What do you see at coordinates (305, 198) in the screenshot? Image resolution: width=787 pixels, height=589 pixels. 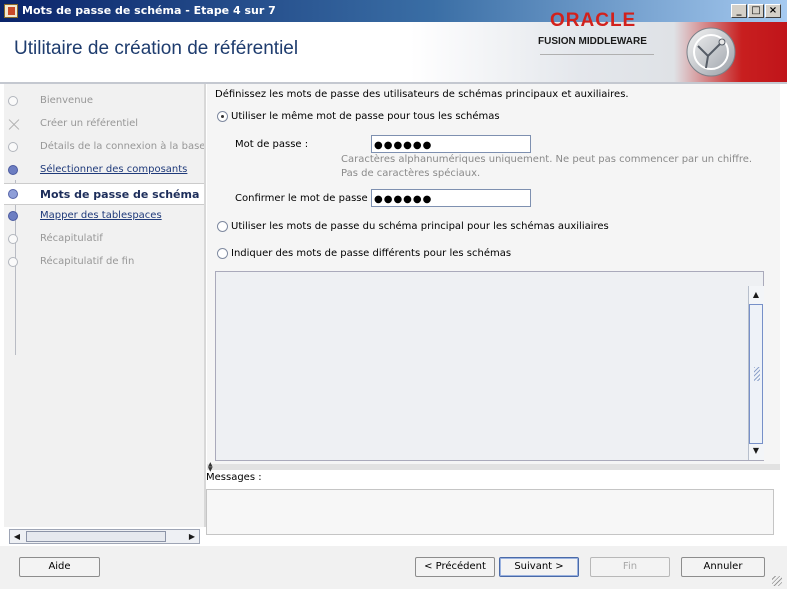 I see `confirm-password-label: Confirmer le mot de passe :` at bounding box center [305, 198].